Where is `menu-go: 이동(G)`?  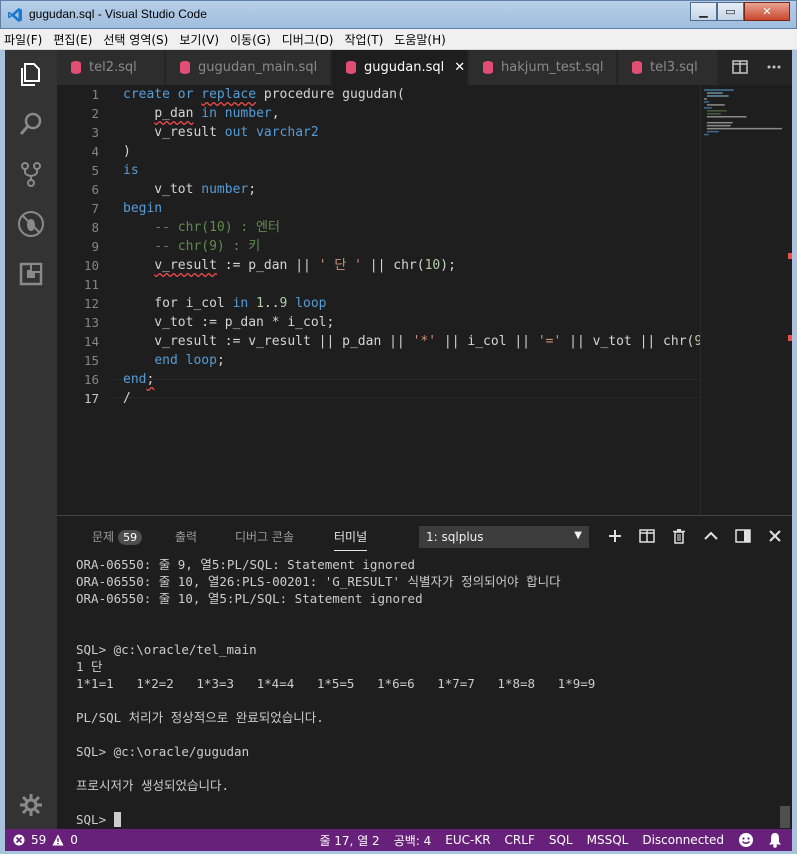
menu-go: 이동(G) is located at coordinates (250, 39).